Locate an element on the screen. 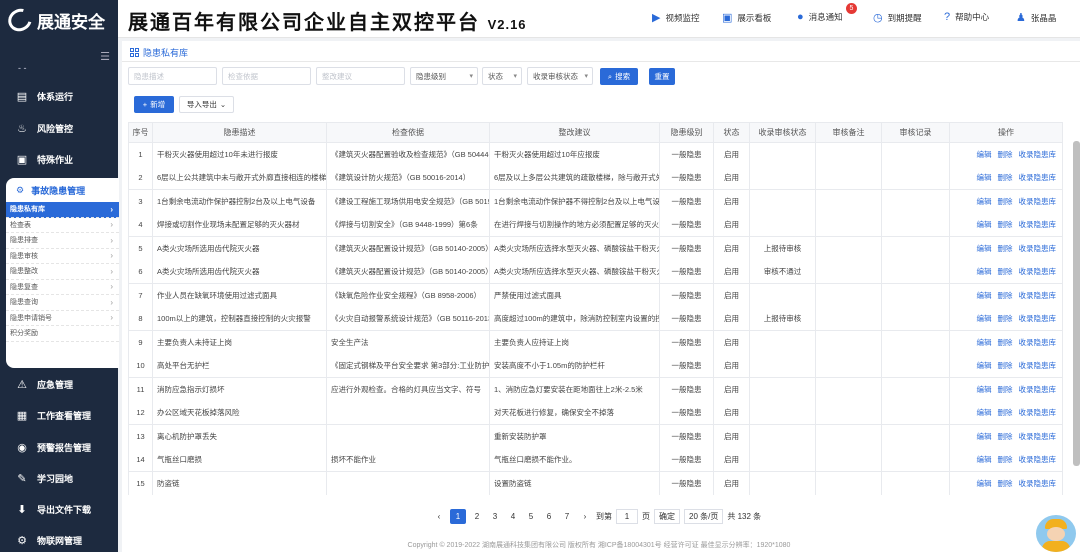 The height and width of the screenshot is (552, 1080). sidebar-item-work-view: ▦ 工作查看管理 is located at coordinates (59, 415).